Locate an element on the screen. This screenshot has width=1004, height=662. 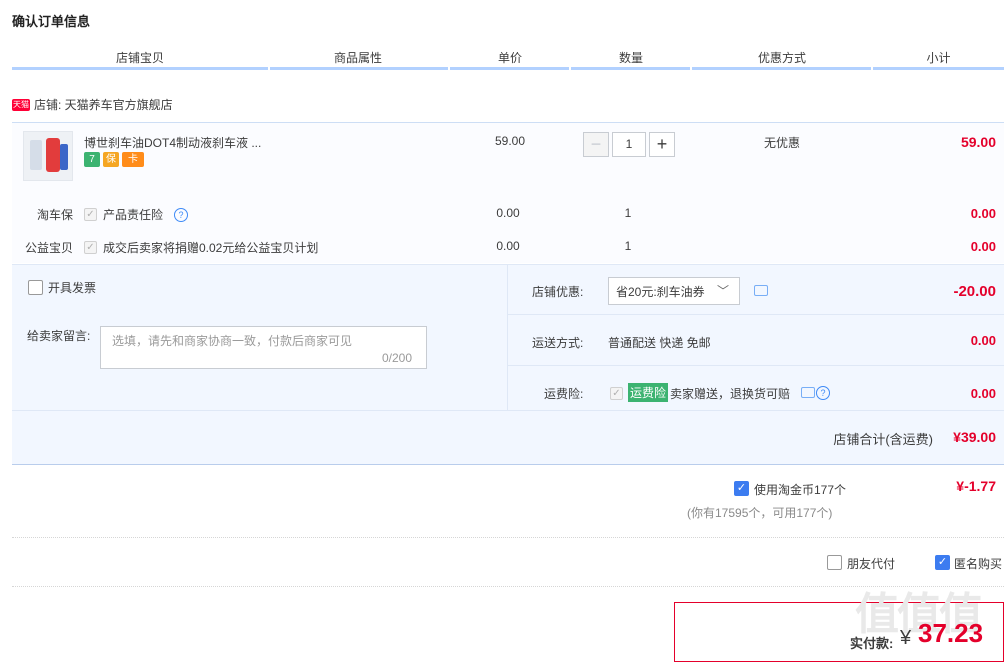
tmall-logo-icon: 天猫 is located at coordinates (21, 104).